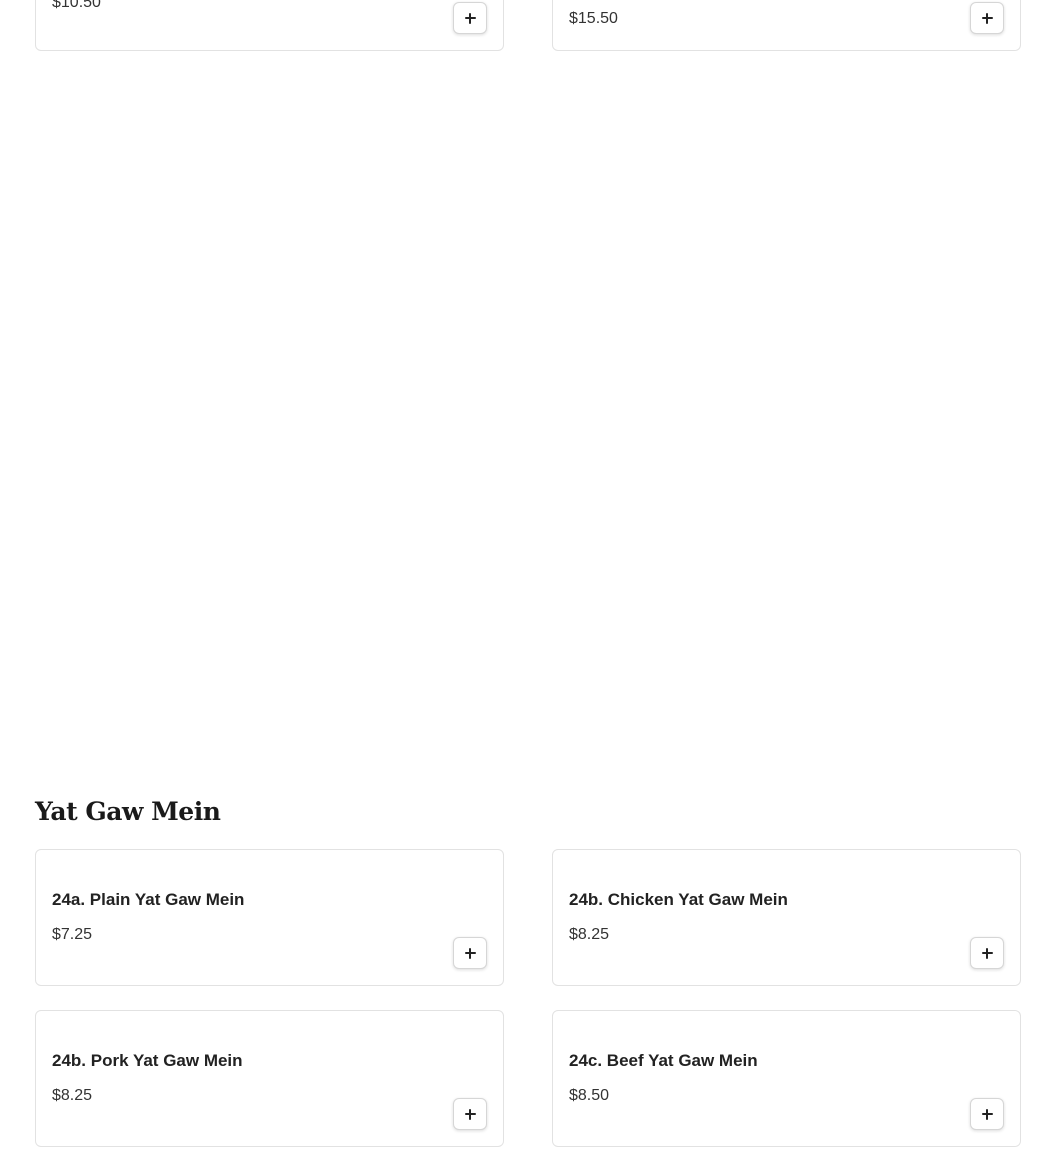 The height and width of the screenshot is (1164, 1050). I want to click on menu-item-card: $10.50, so click(269, 25).